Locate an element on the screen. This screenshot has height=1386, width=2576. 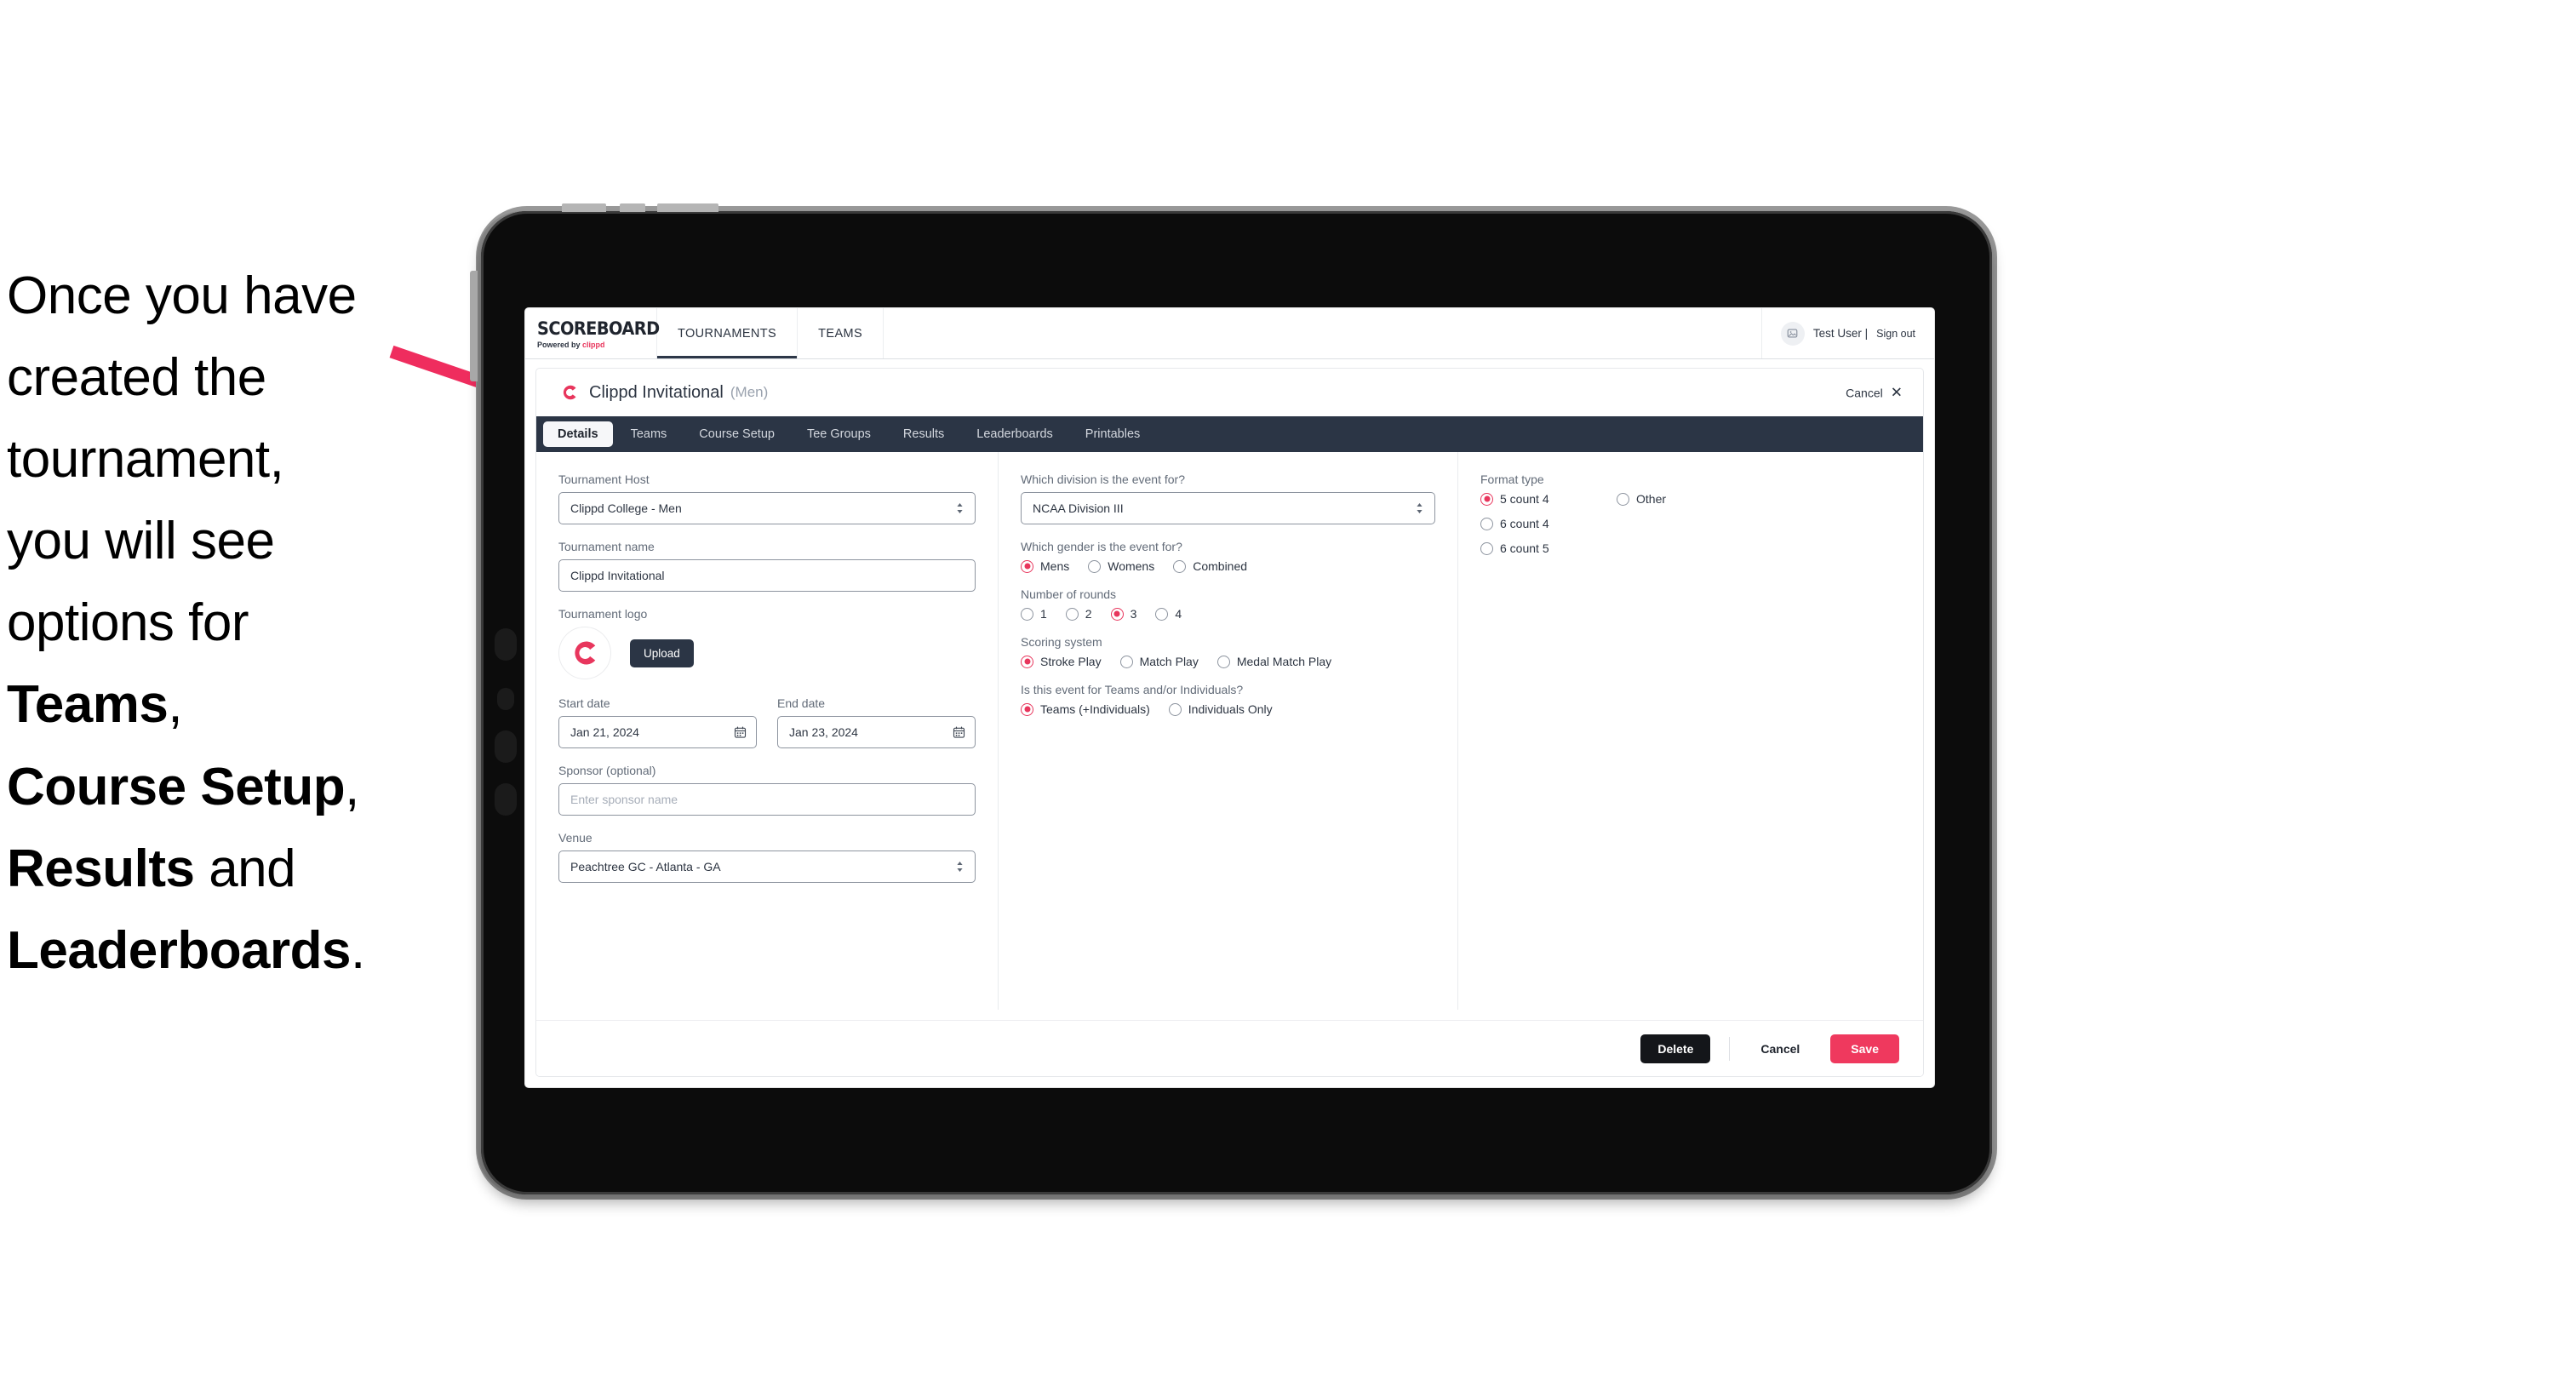
format-option-6-count-4: 6 count 4 is located at coordinates (1539, 523).